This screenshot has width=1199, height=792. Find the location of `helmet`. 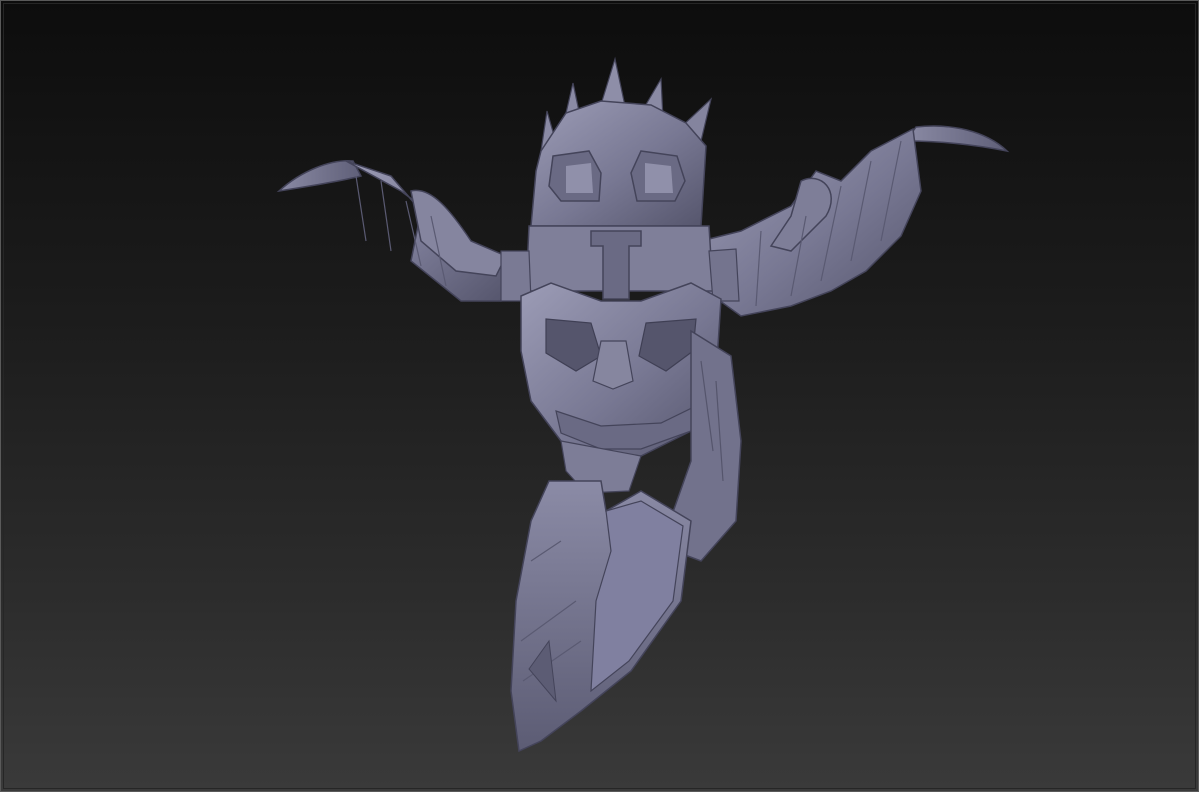

helmet is located at coordinates (618, 163).